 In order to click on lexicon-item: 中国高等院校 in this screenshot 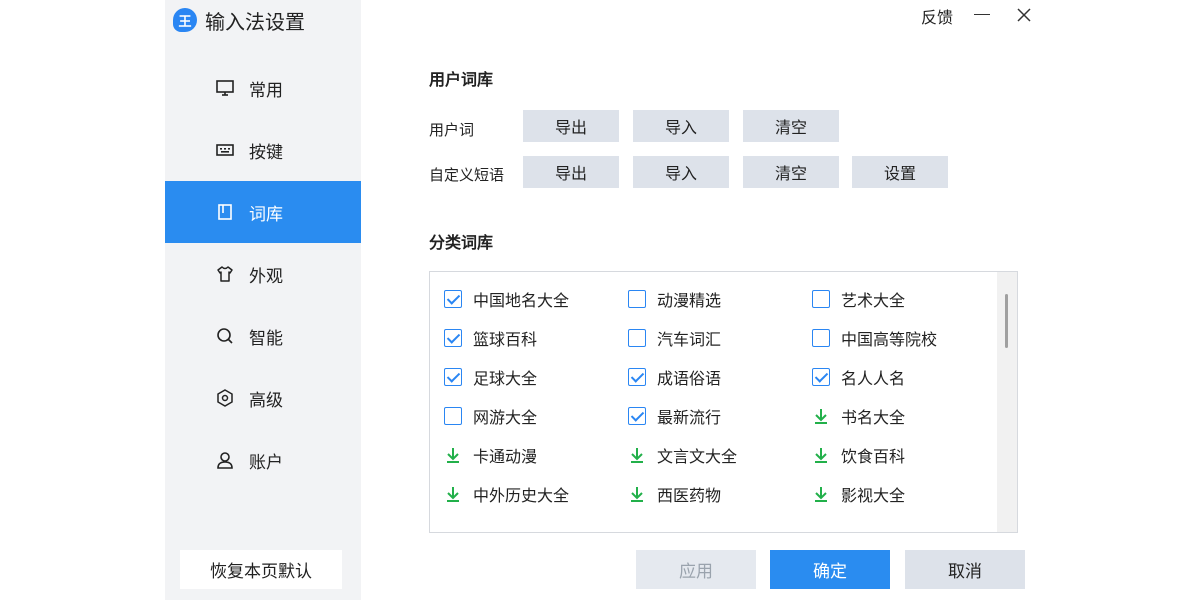, I will do `click(874, 338)`.